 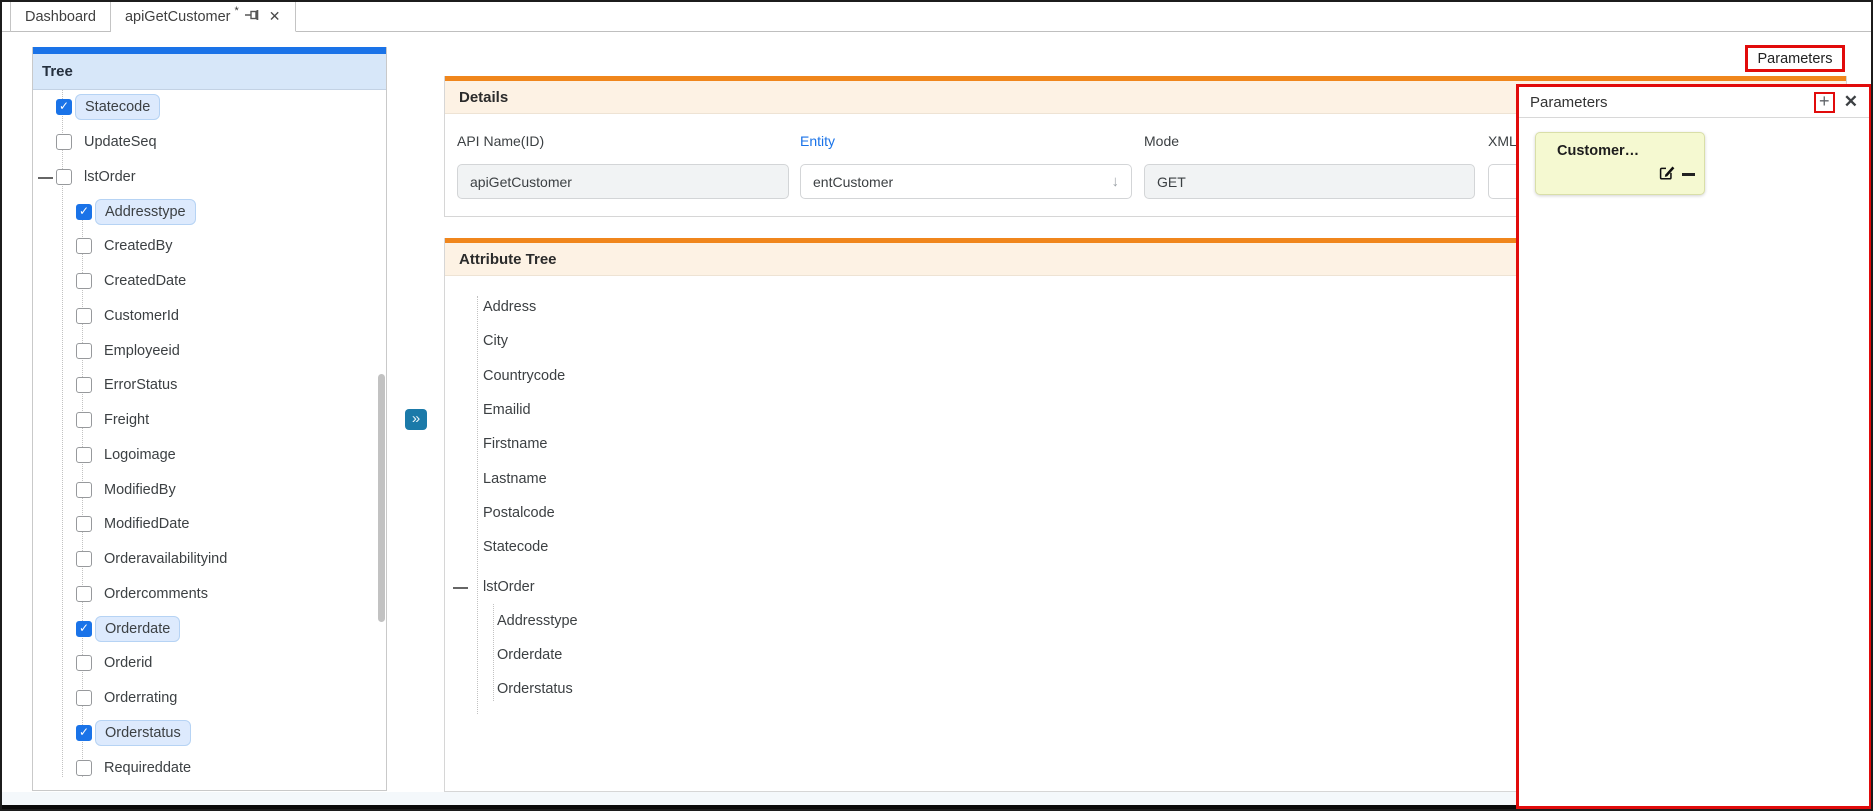 I want to click on tree-panel-title: Tree, so click(x=57, y=71).